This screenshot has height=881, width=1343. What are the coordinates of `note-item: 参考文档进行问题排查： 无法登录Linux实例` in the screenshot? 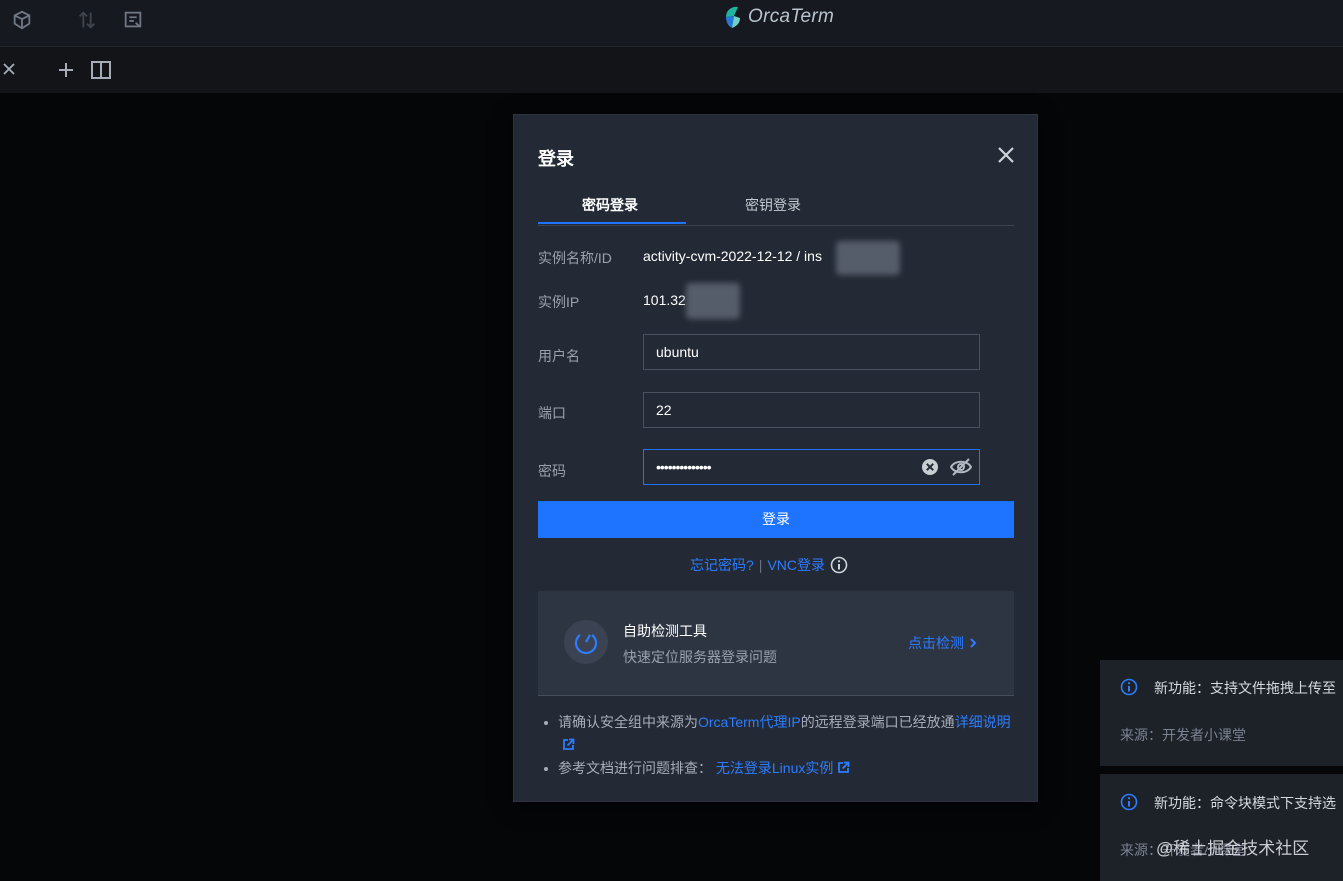 It's located at (778, 768).